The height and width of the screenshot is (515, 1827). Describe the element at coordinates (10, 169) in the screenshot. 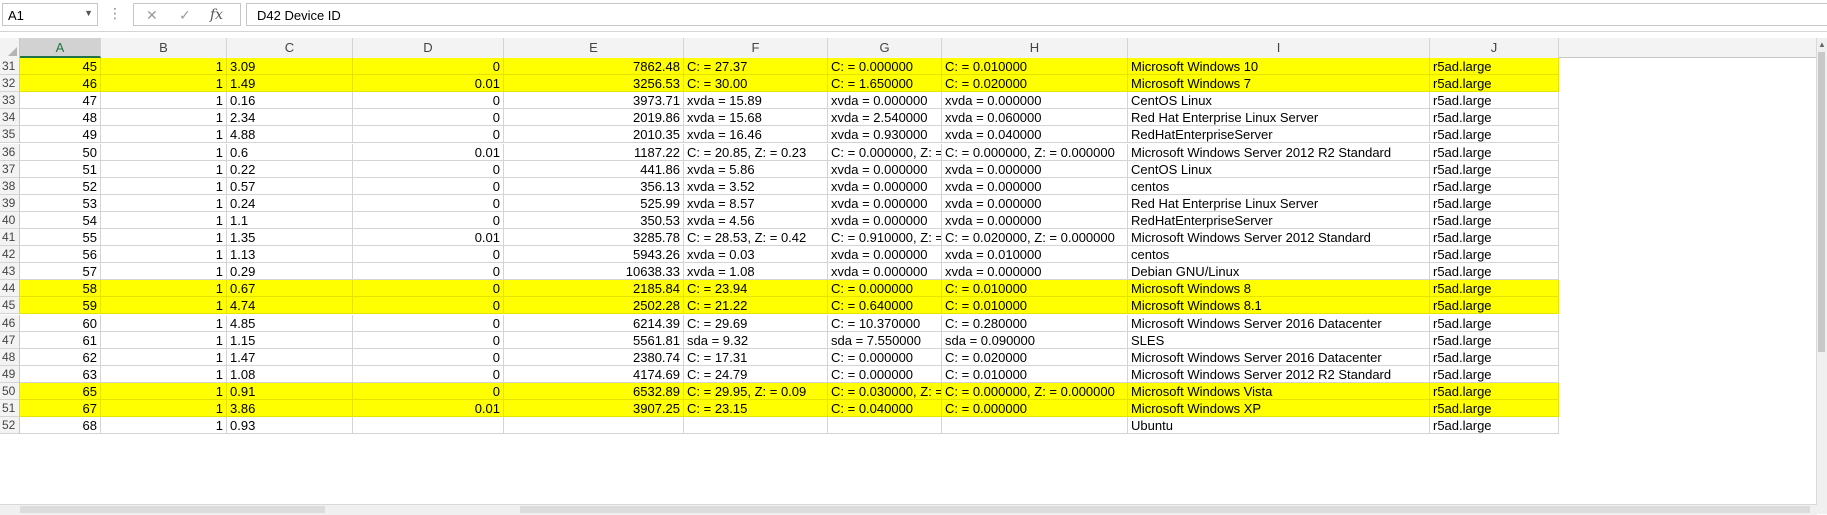

I see `row-header: 37` at that location.